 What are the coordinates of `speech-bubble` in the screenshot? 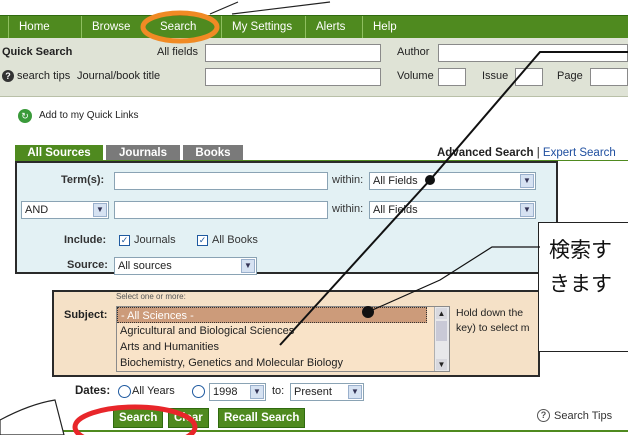 It's located at (32, 417).